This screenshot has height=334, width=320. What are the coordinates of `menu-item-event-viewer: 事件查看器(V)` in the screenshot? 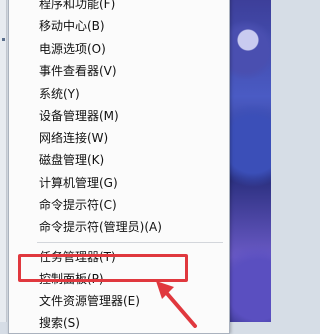 It's located at (119, 71).